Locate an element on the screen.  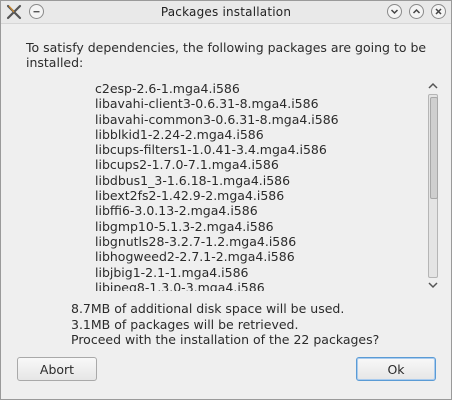
list-item: libffi6-3.0.13-2.mga4.i586 is located at coordinates (176, 211).